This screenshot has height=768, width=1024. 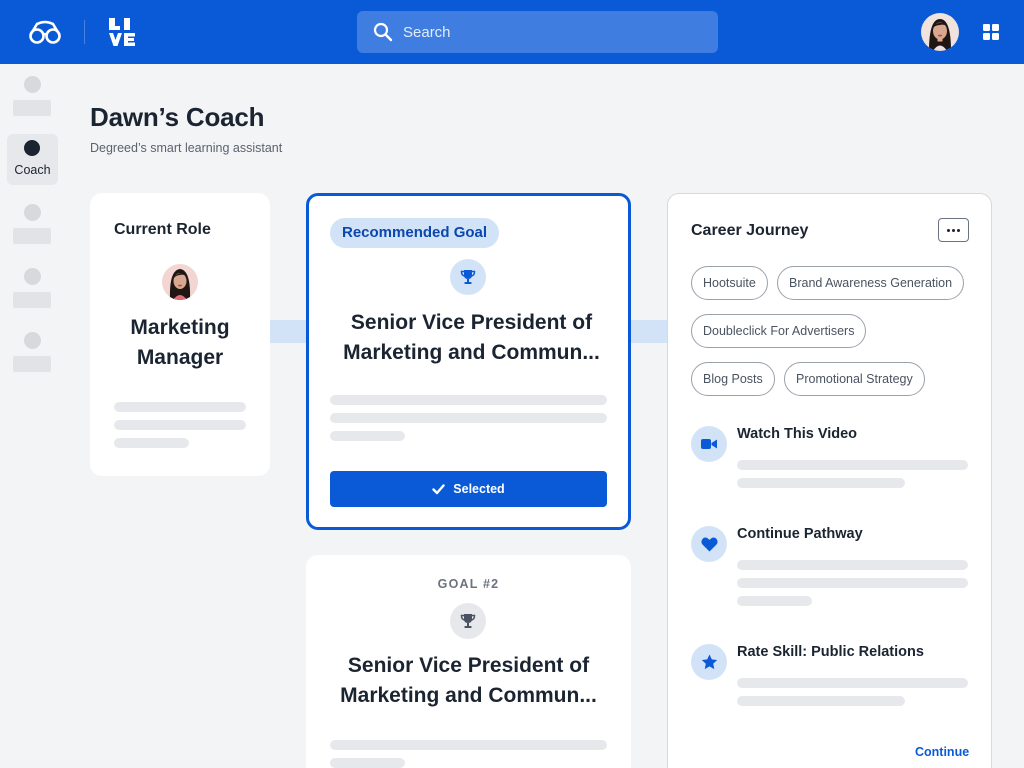 What do you see at coordinates (800, 534) in the screenshot?
I see `activity-title: Continue Pathway` at bounding box center [800, 534].